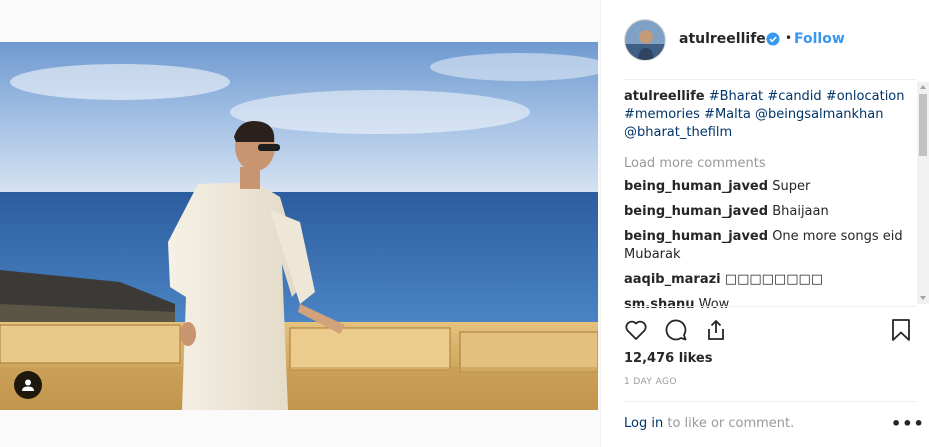 This screenshot has height=447, width=929. I want to click on bookmark-icon, so click(901, 330).